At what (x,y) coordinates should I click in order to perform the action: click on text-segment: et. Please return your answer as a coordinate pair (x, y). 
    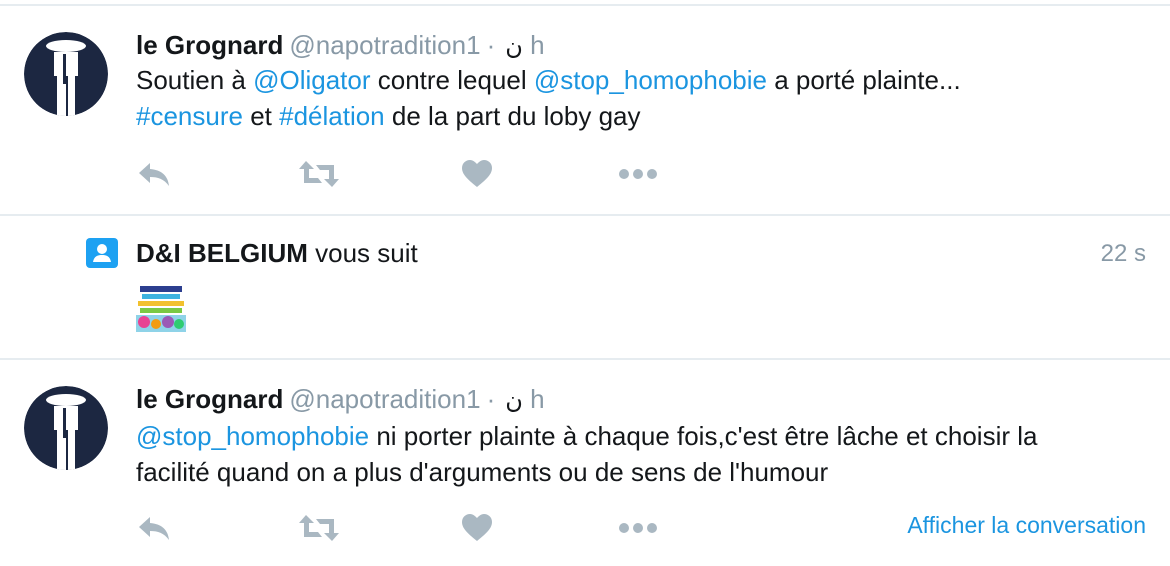
    Looking at the image, I should click on (261, 116).